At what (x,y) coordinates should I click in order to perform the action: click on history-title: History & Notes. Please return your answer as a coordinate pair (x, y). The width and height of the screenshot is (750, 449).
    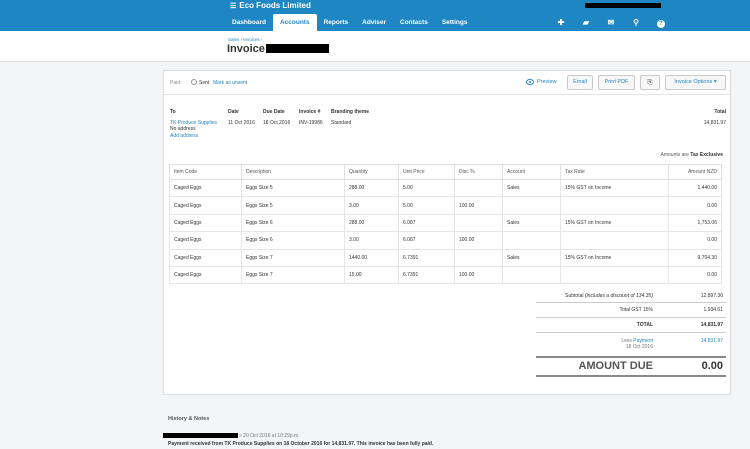
    Looking at the image, I should click on (189, 419).